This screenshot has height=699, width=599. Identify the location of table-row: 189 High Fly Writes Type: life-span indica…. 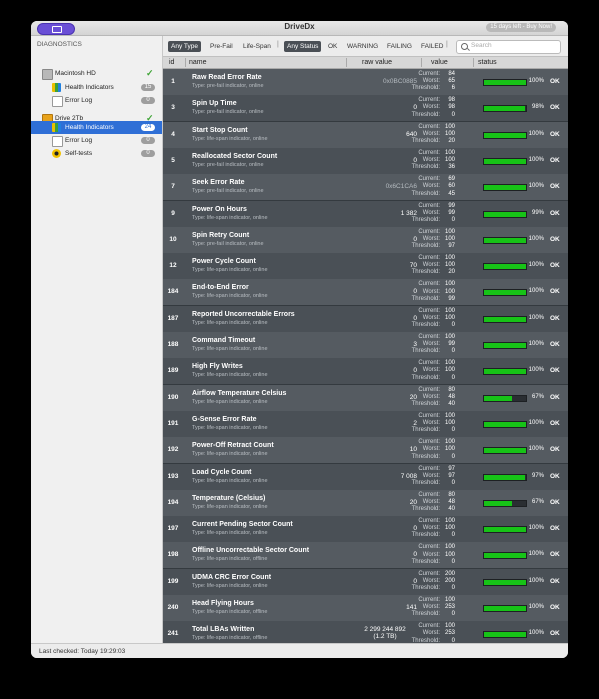
(365, 372).